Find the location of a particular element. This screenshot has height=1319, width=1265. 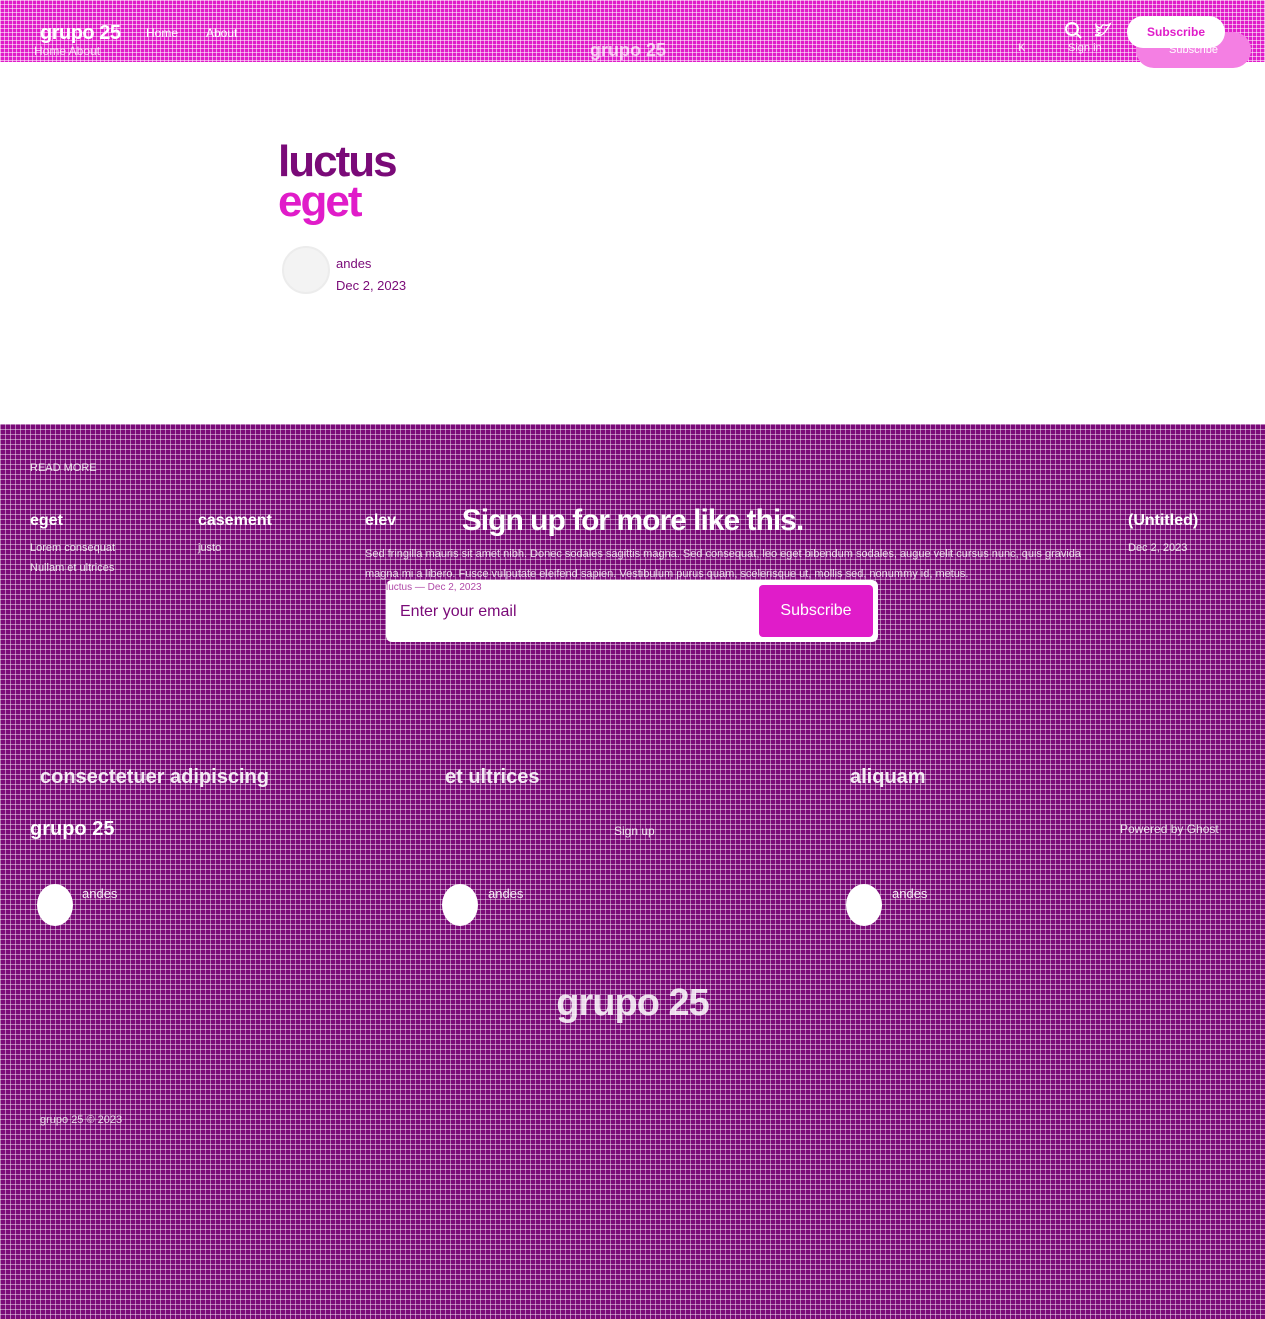

subscribe-submit-button: Subscribe is located at coordinates (816, 611).